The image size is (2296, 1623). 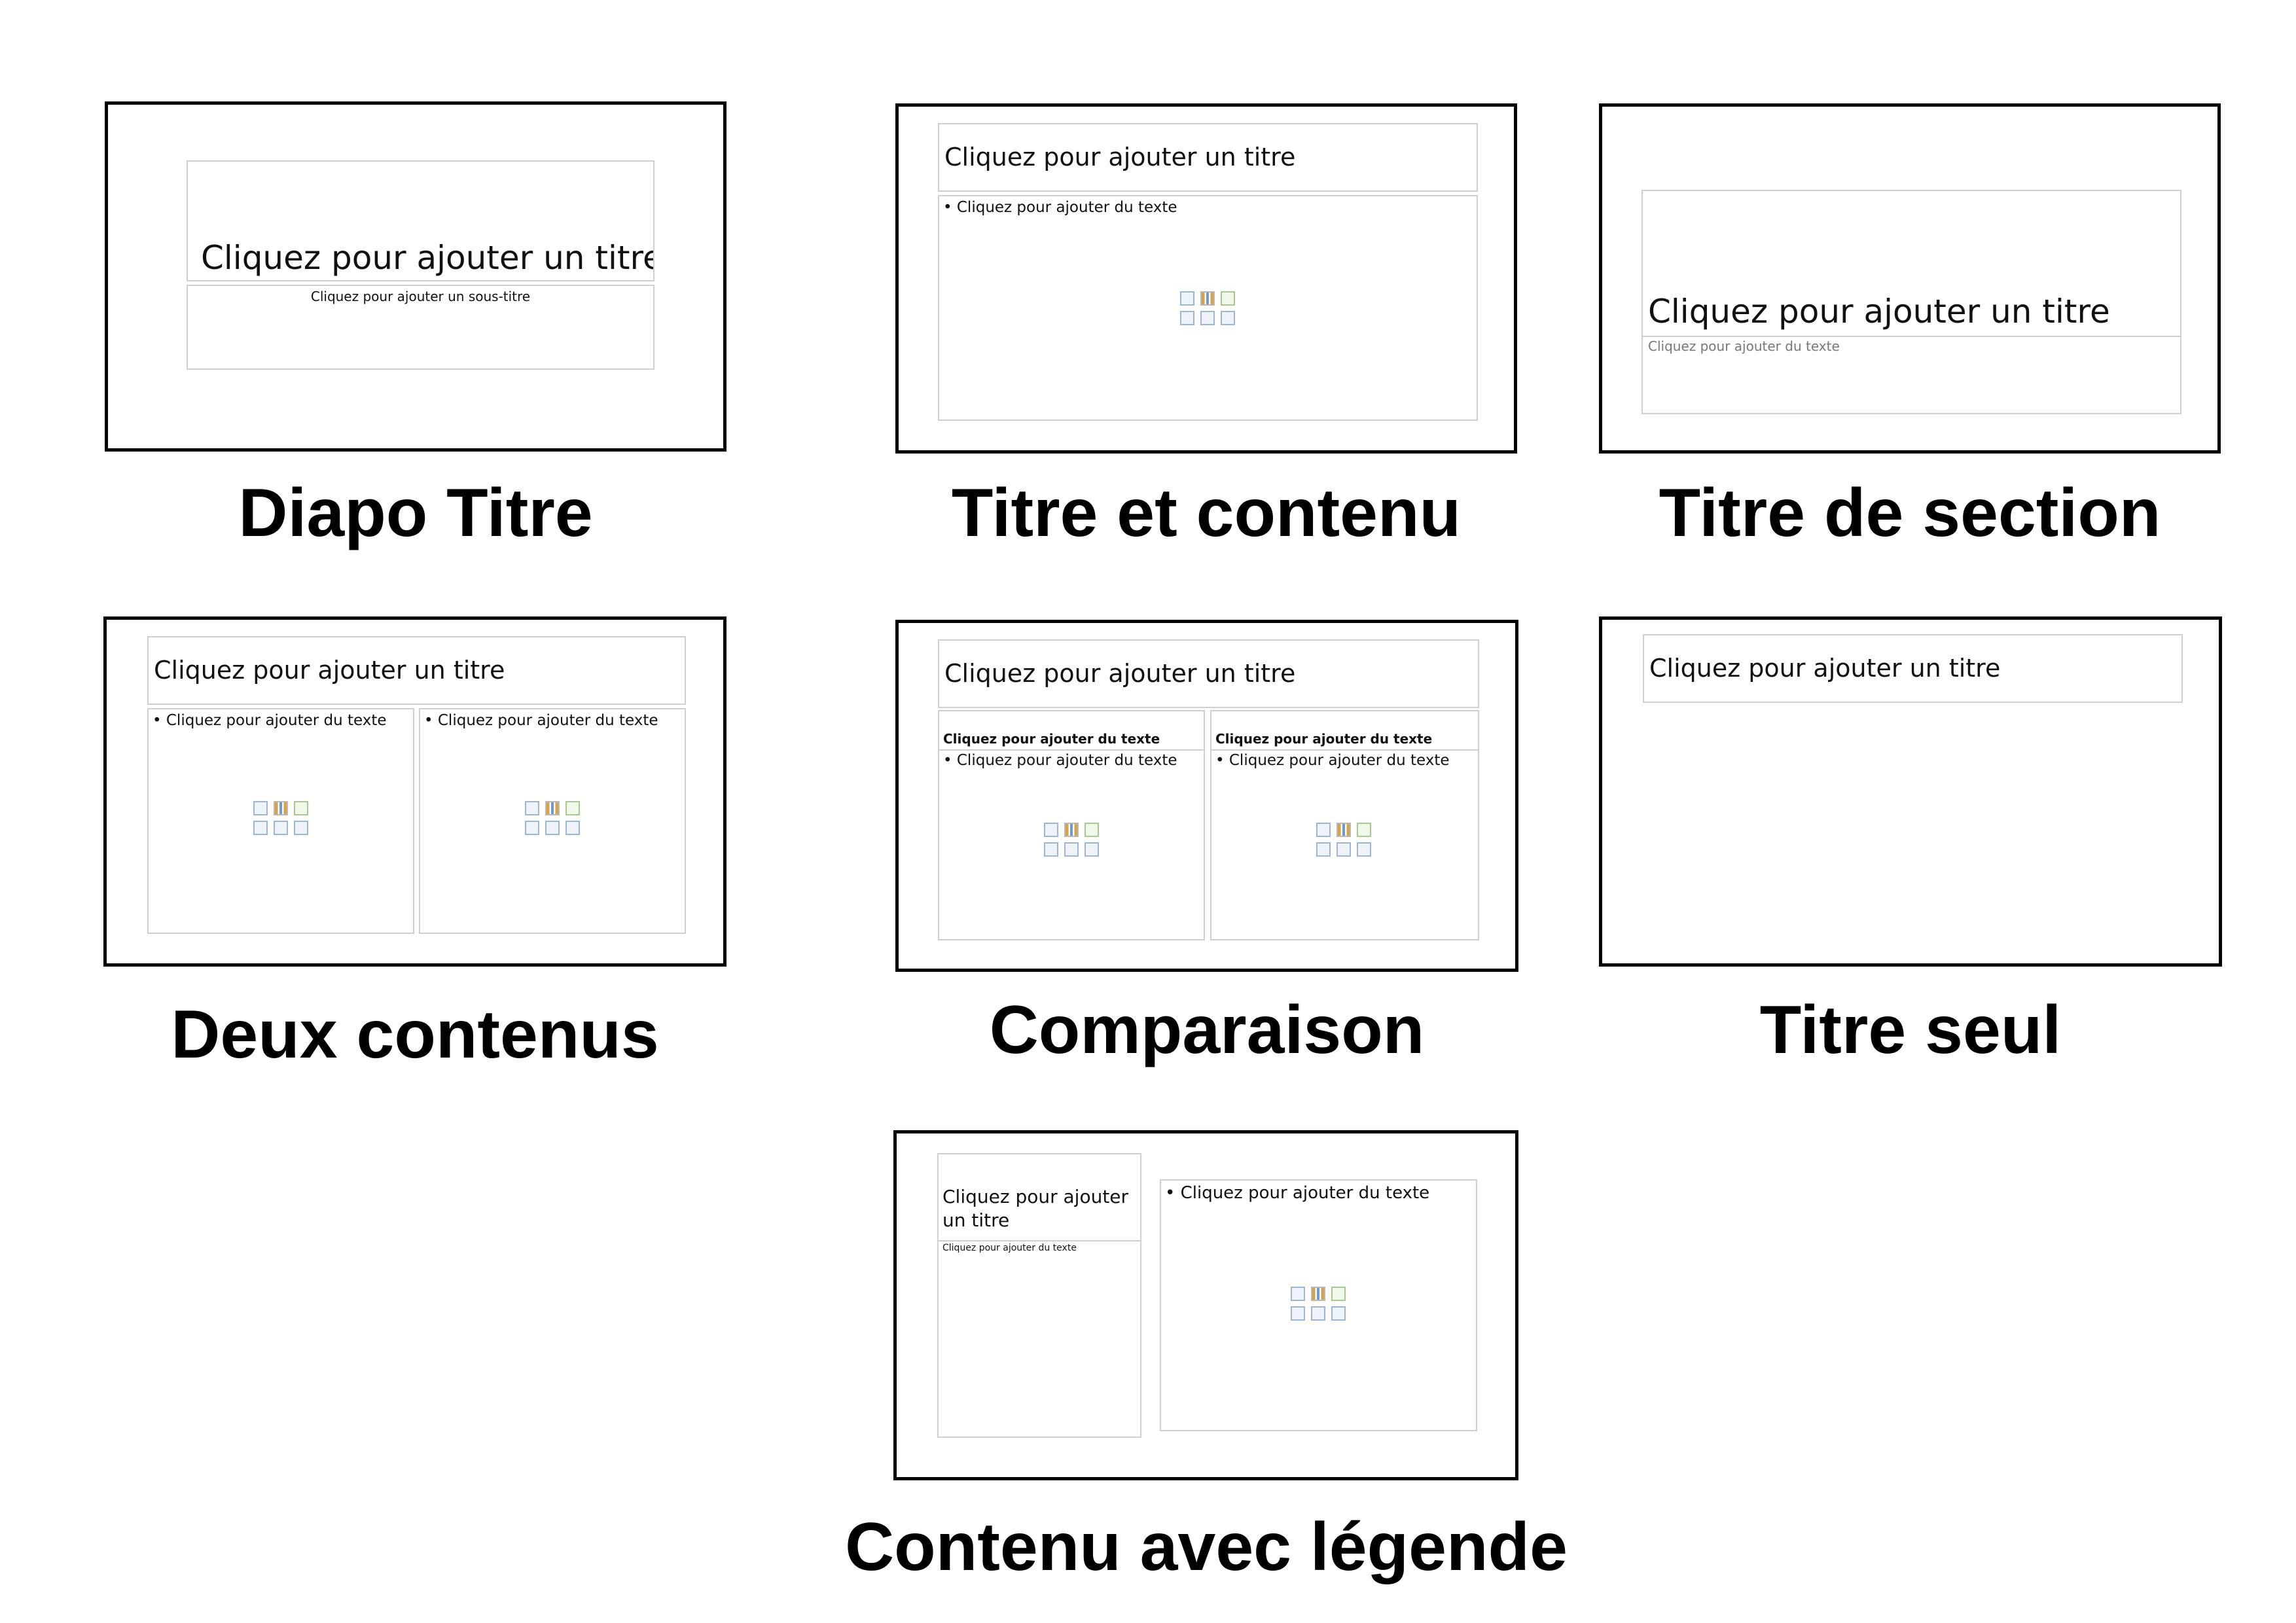 What do you see at coordinates (1207, 1030) in the screenshot?
I see `layout-caption-comparaison: Comparaison` at bounding box center [1207, 1030].